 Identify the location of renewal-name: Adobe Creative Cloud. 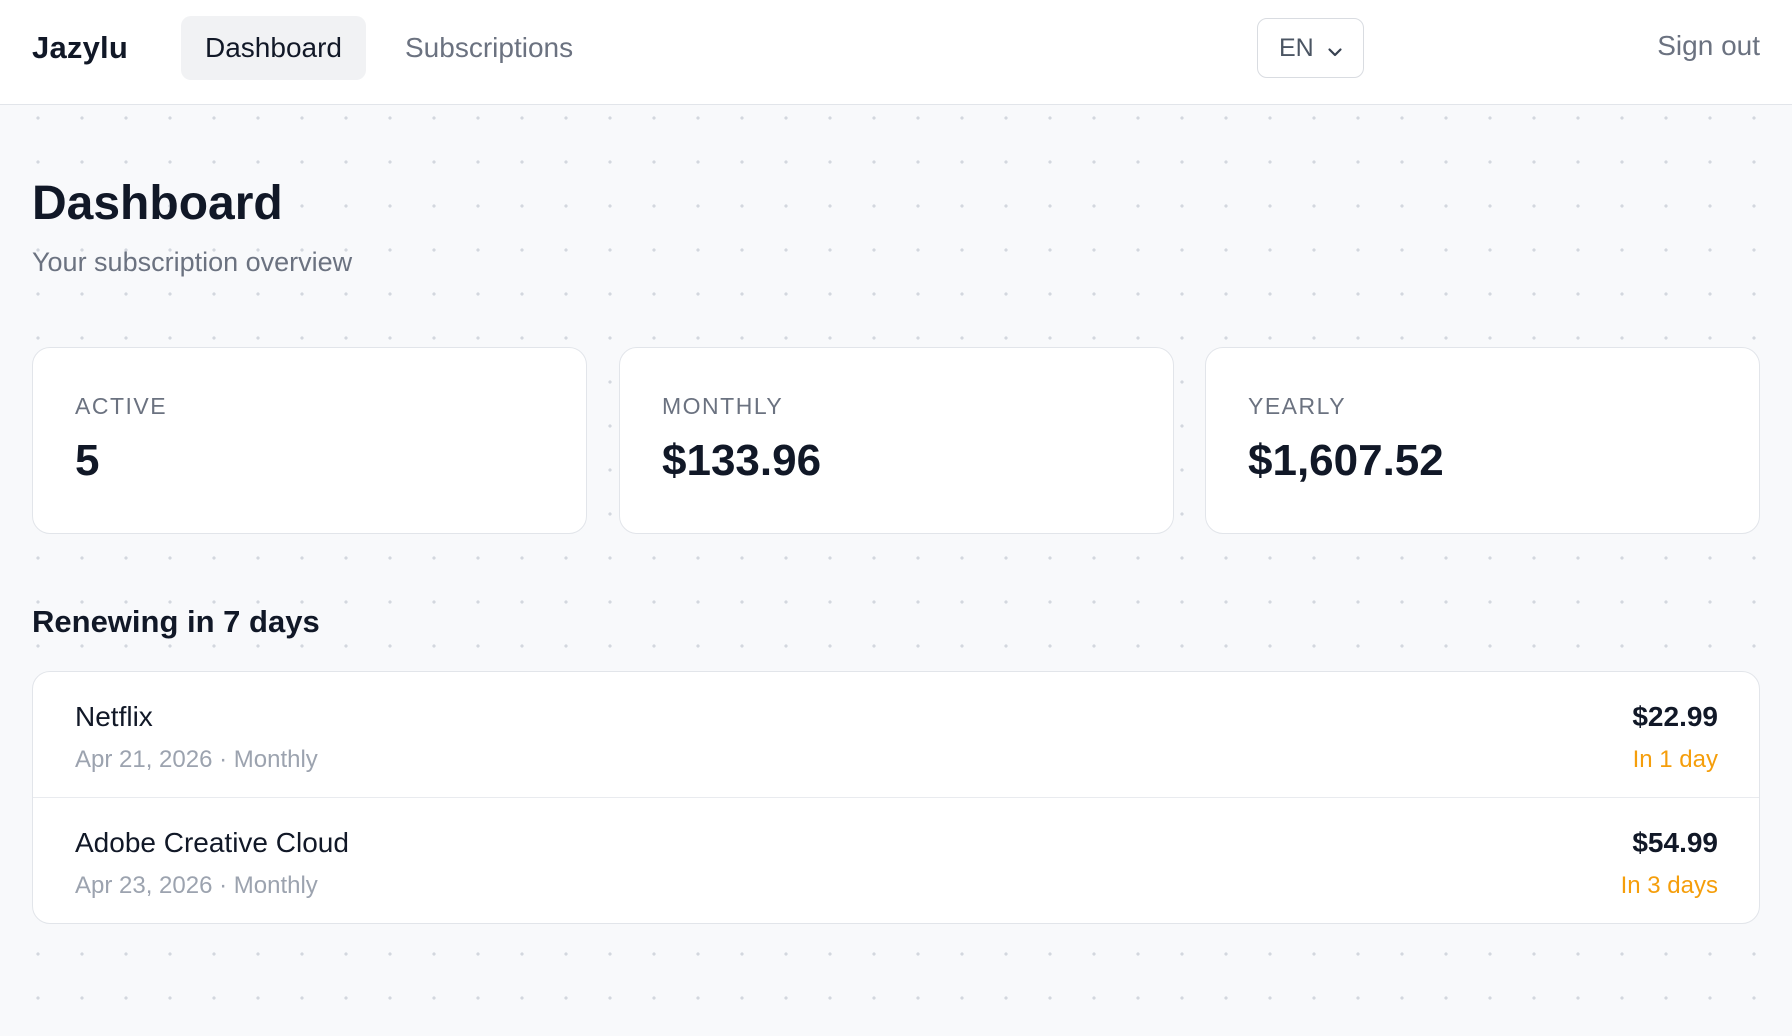
(212, 842).